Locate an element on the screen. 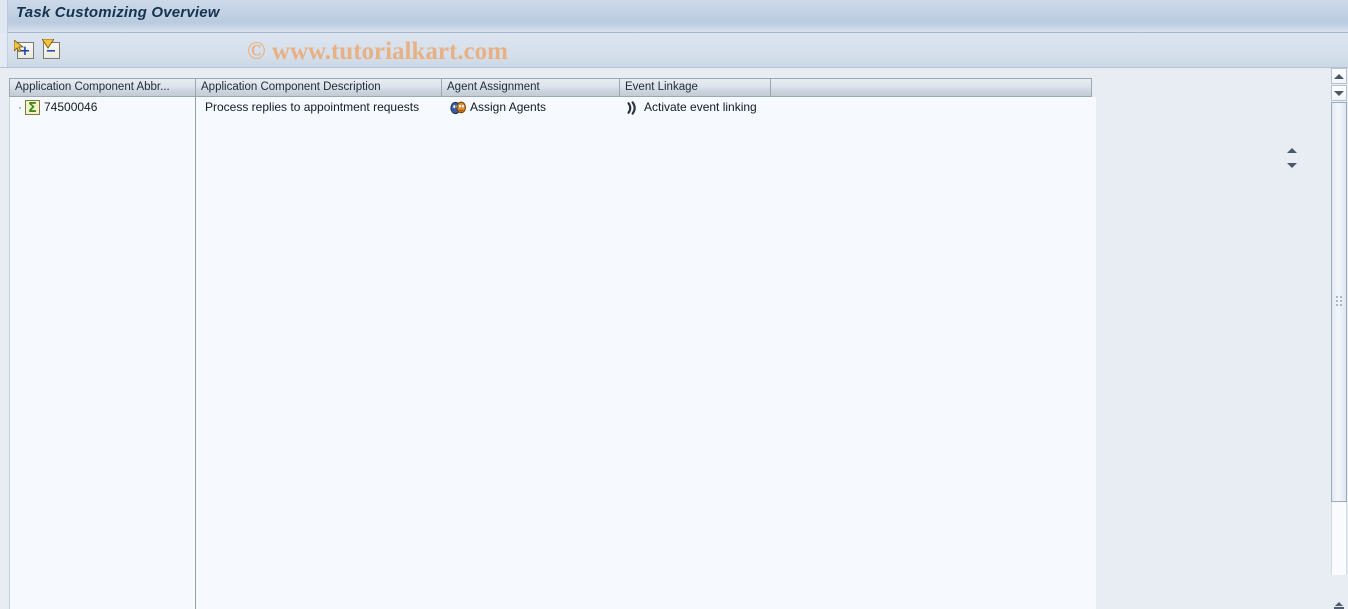  window-scroll-thumb is located at coordinates (1339, 302).